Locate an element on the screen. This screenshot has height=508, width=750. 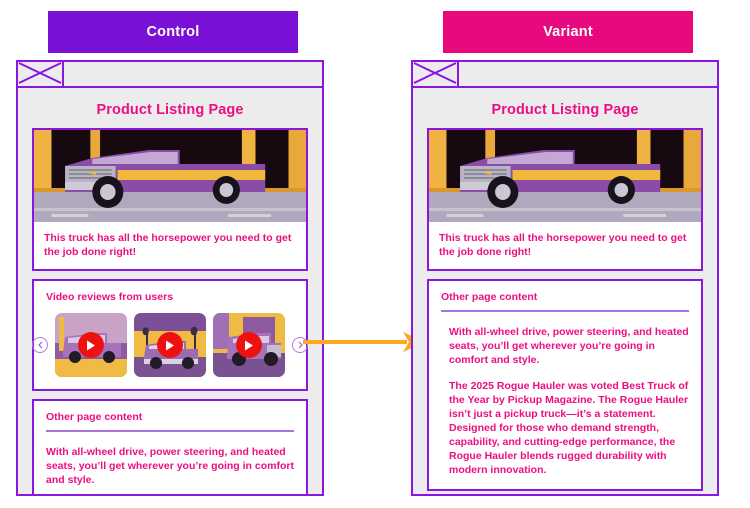
control-page-title: Product Listing Page is located at coordinates (170, 110).